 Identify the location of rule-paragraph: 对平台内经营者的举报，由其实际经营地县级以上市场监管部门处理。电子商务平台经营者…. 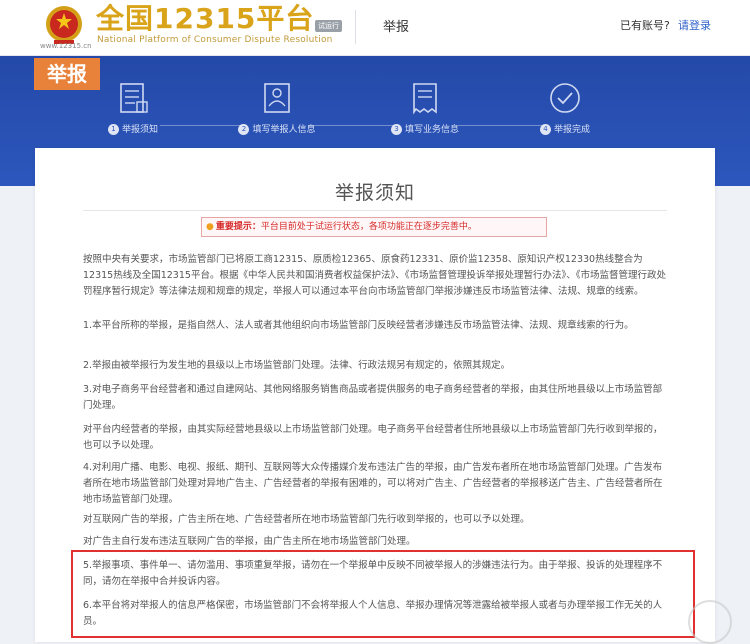
(373, 437).